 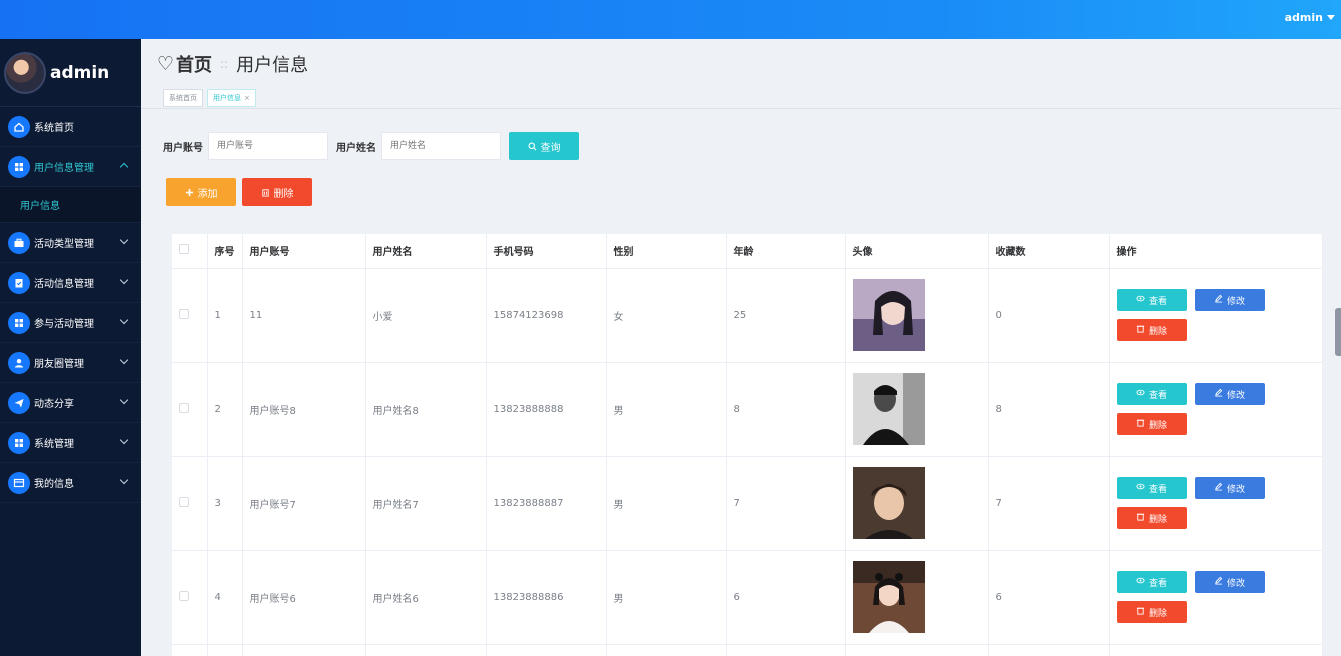 I want to click on sidebar-item-user-management: 用户信息管理, so click(x=70, y=167).